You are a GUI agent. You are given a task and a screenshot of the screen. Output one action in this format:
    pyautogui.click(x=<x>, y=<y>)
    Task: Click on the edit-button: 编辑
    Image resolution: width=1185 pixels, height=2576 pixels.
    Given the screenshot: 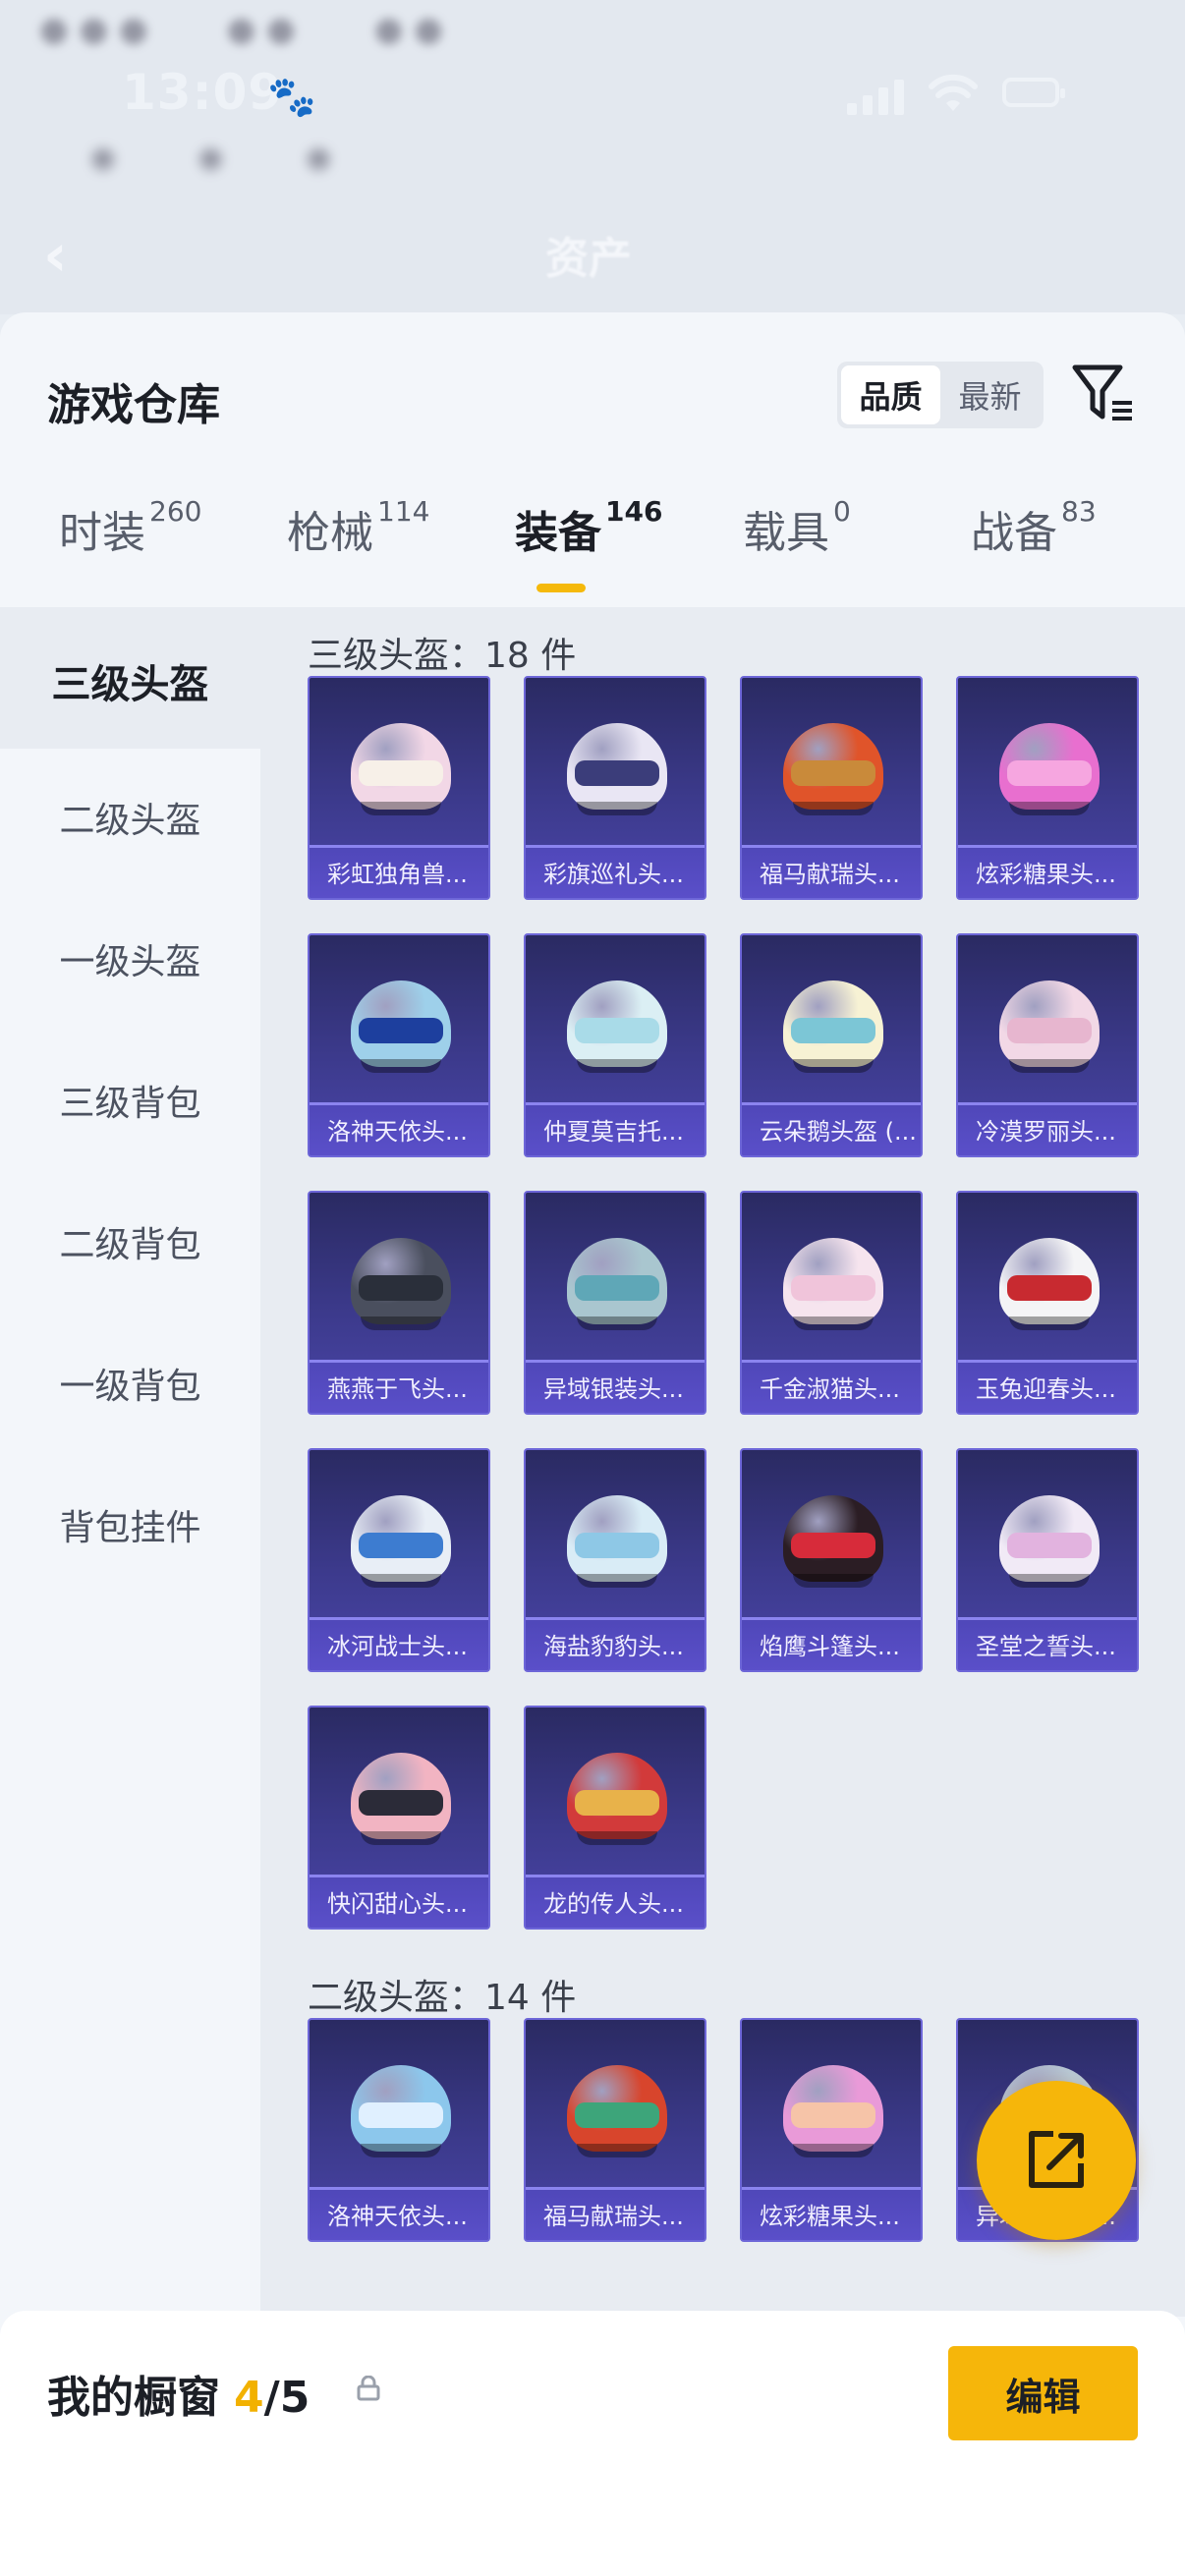 What is the action you would take?
    pyautogui.click(x=1043, y=2393)
    